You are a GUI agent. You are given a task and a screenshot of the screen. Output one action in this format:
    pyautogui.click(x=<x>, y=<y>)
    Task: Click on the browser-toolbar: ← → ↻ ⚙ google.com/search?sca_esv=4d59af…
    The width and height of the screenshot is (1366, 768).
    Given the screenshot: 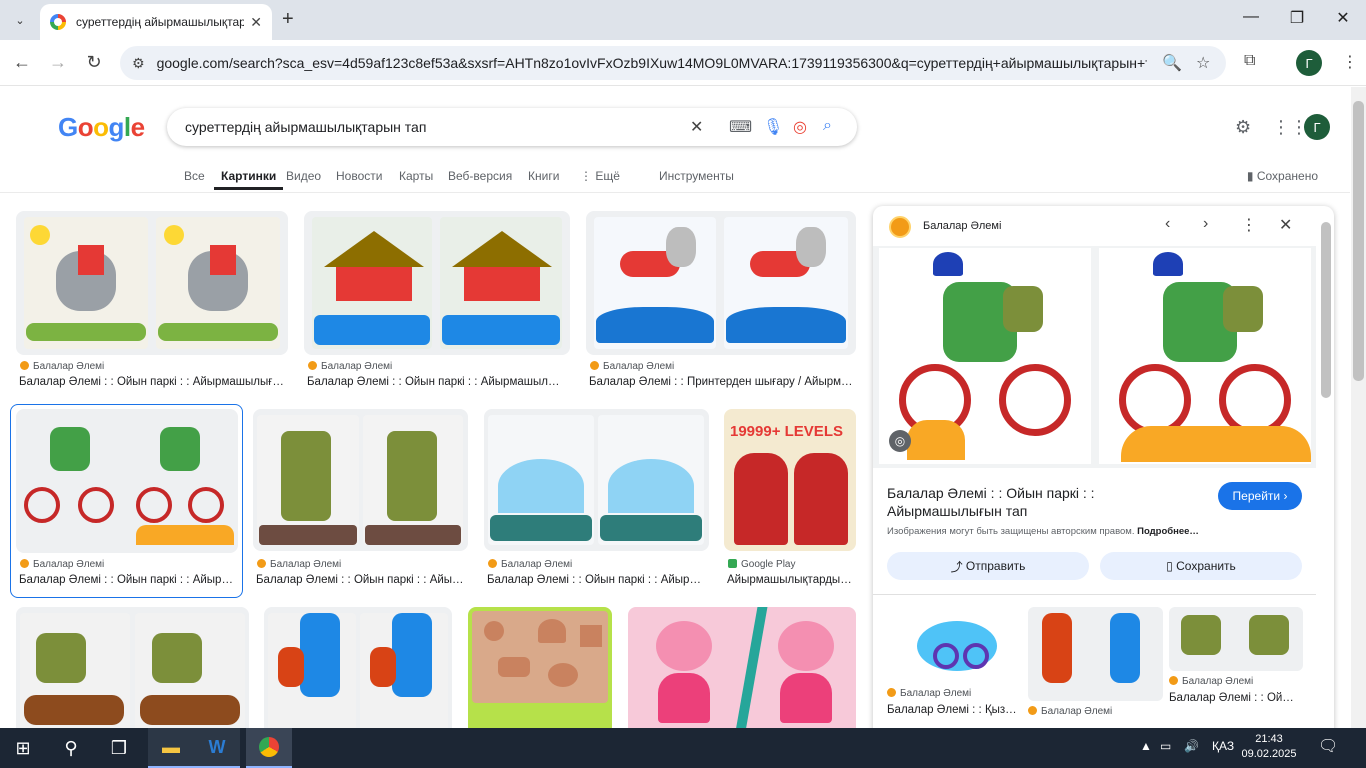 What is the action you would take?
    pyautogui.click(x=683, y=63)
    